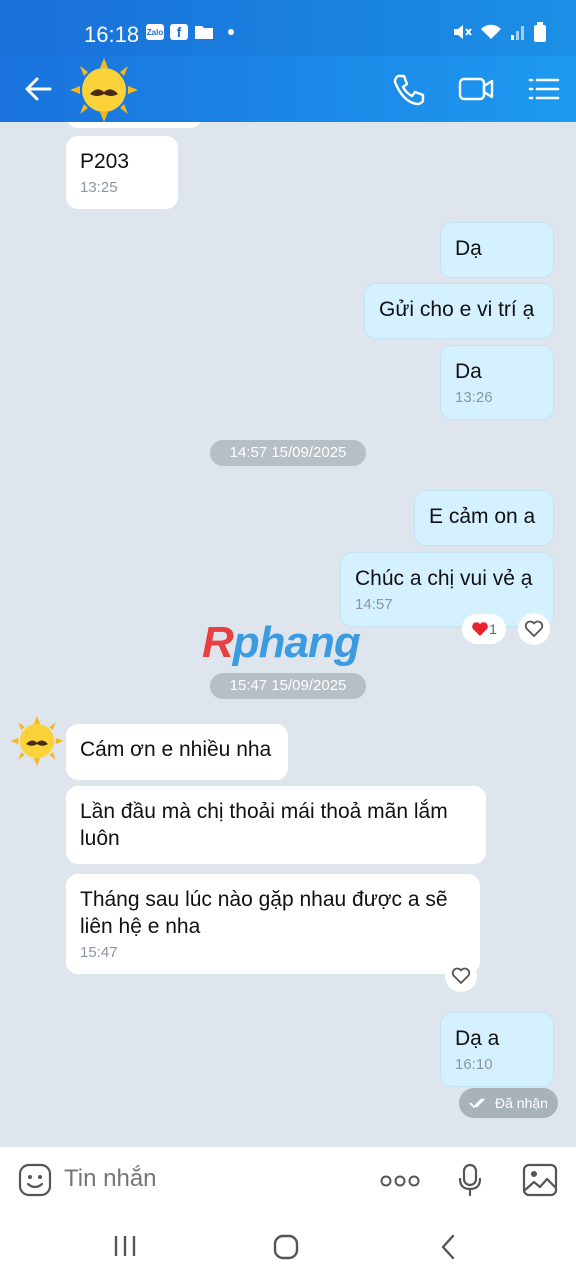 This screenshot has height=1280, width=576. I want to click on heart-filled-icon, so click(480, 629).